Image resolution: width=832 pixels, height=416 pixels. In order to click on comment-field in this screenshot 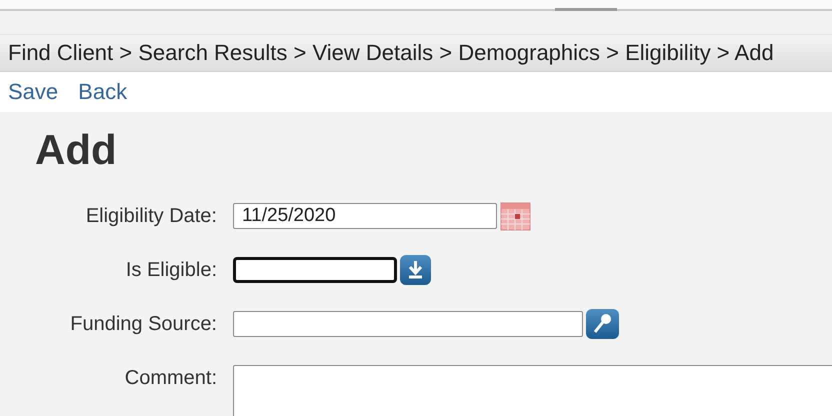, I will do `click(532, 390)`.